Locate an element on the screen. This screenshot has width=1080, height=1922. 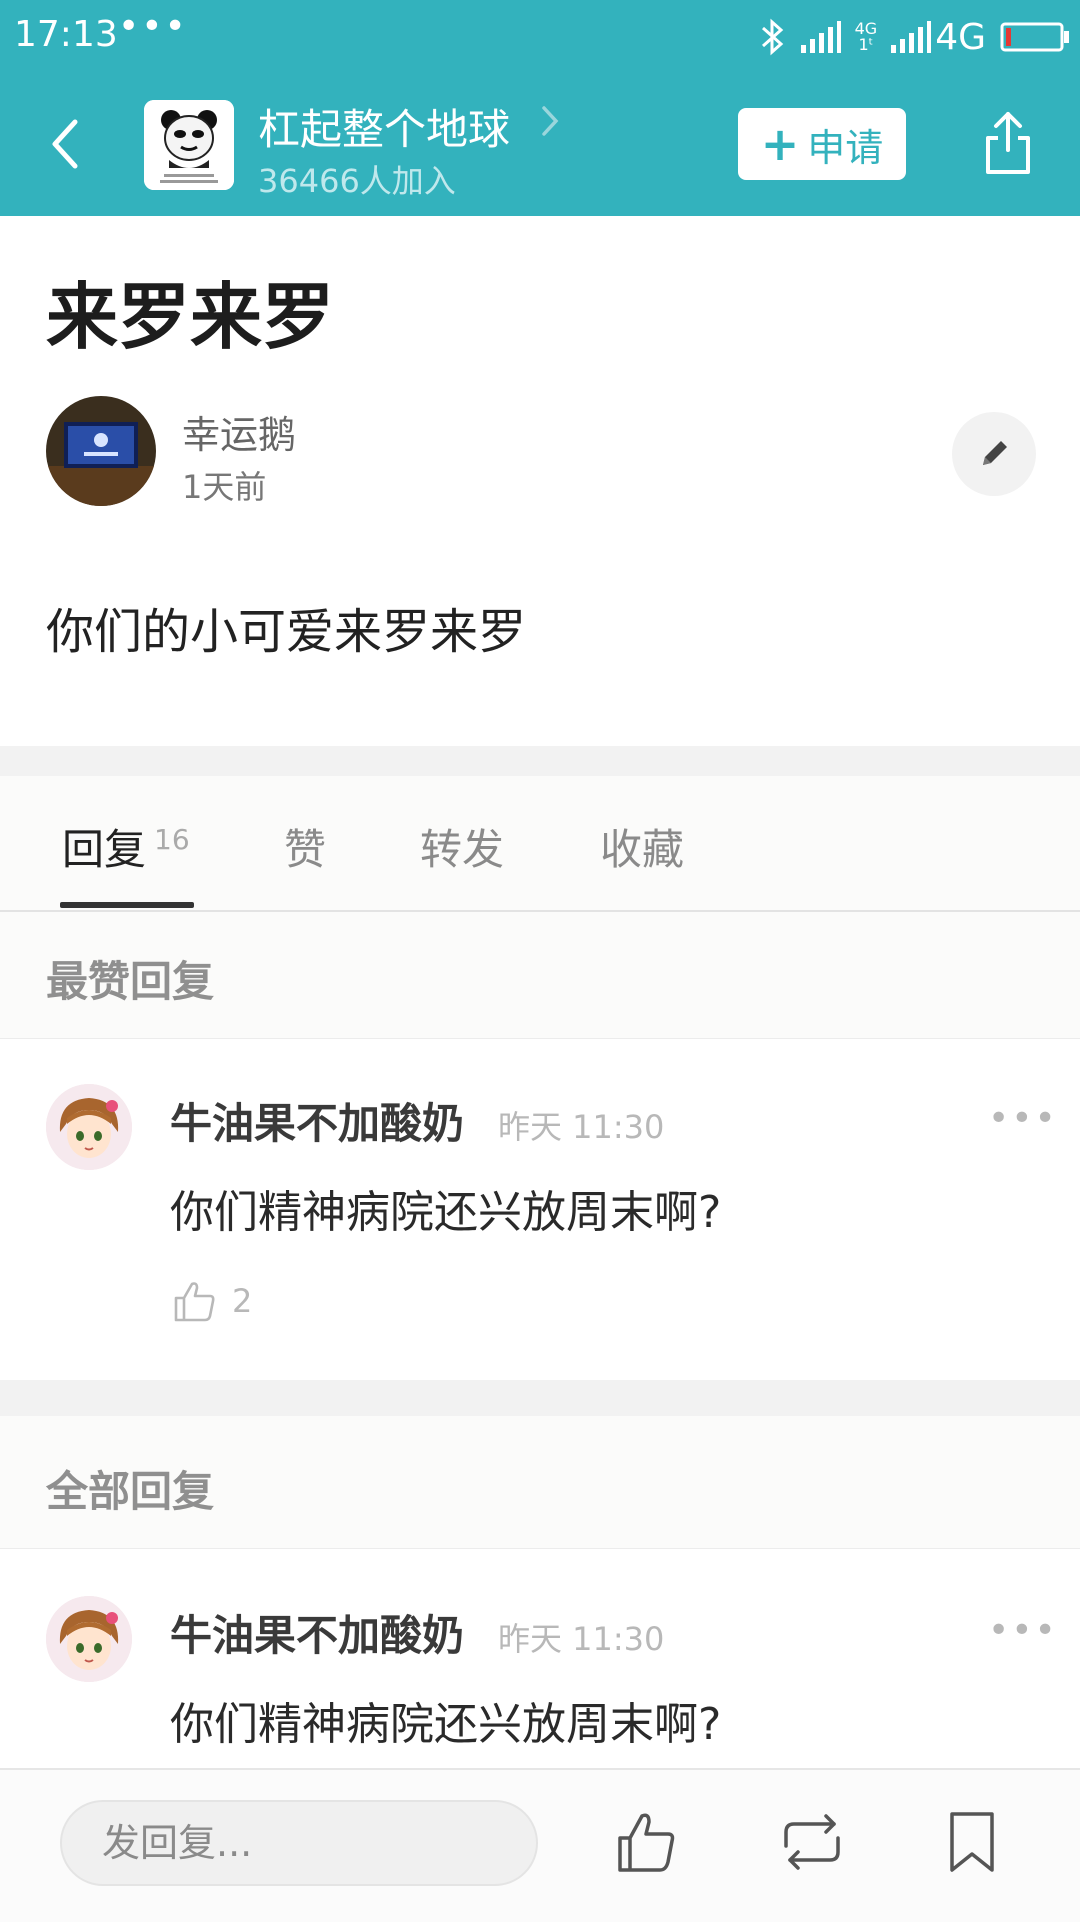
edit-button is located at coordinates (994, 454).